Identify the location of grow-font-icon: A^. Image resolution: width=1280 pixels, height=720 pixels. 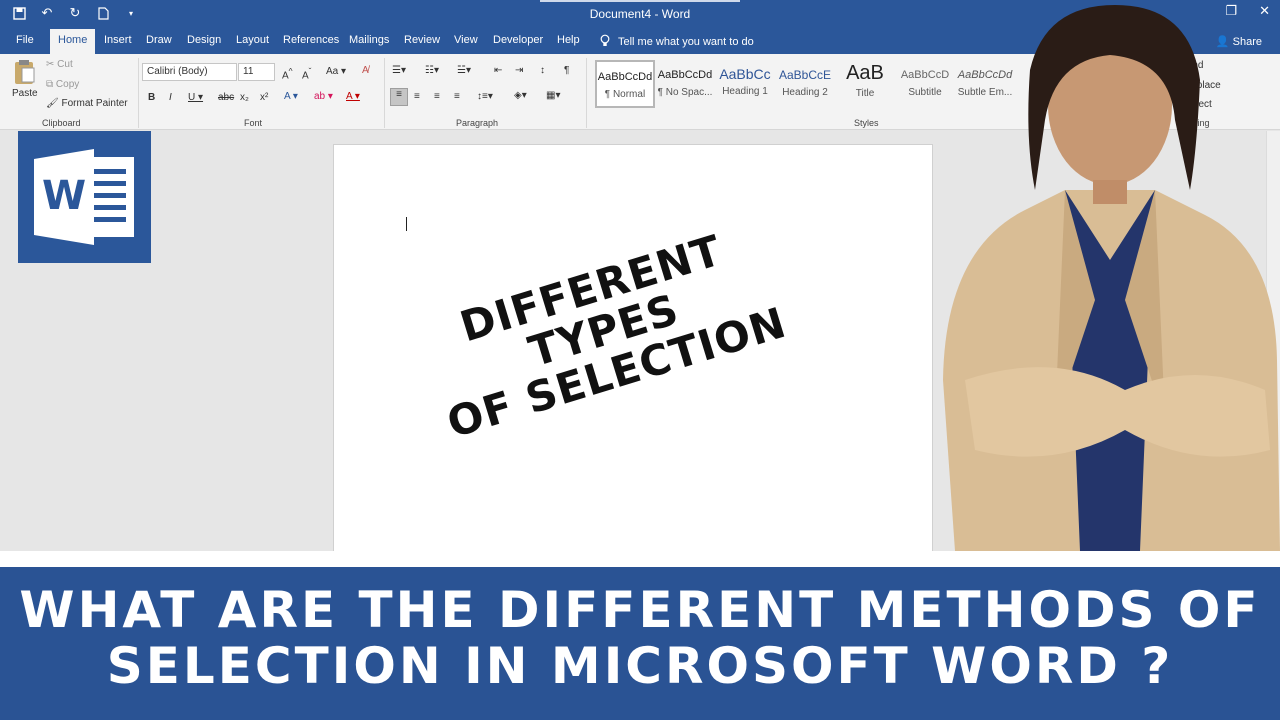
(287, 73).